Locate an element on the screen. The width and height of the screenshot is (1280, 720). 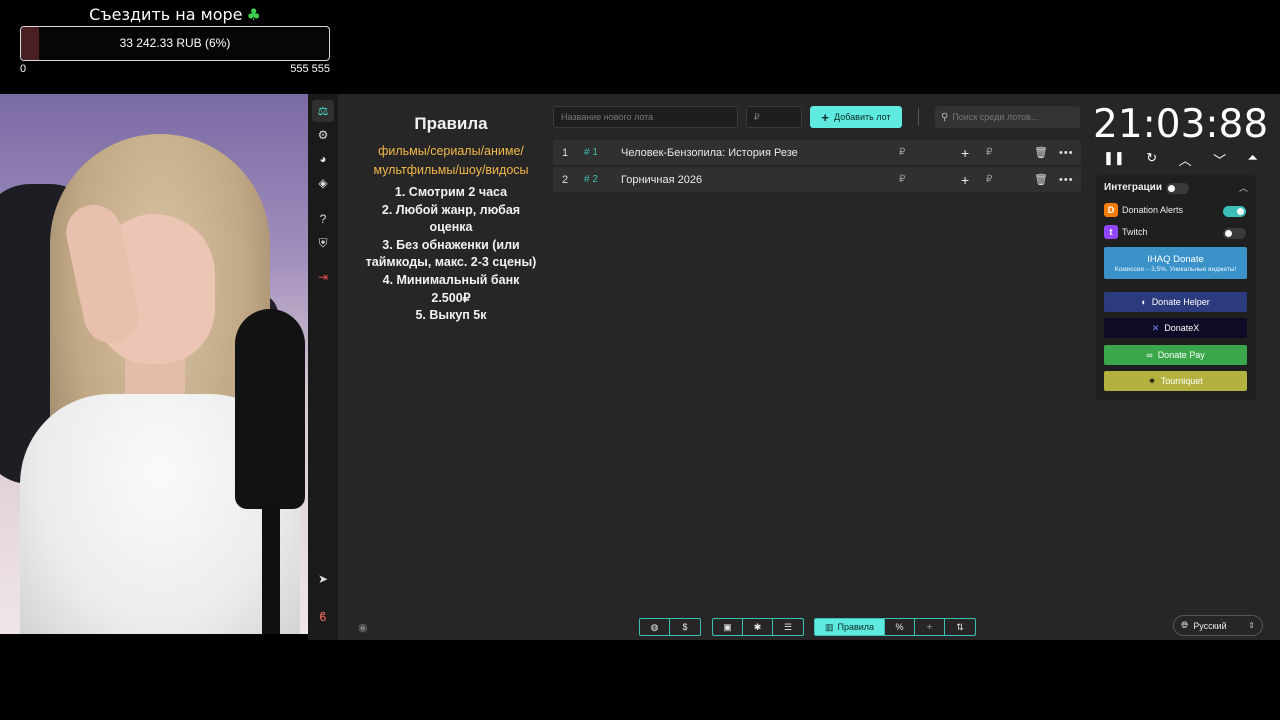
donatex-button: ✕ DonateX is located at coordinates (1175, 328).